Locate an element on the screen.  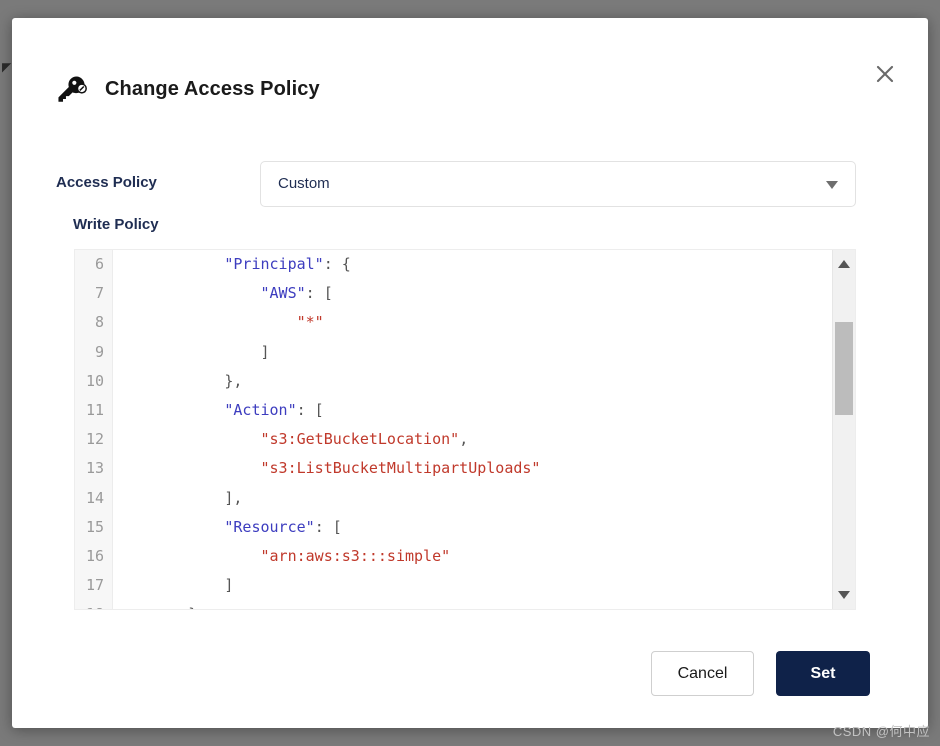
access-policy-selected-value: Custom is located at coordinates (304, 183).